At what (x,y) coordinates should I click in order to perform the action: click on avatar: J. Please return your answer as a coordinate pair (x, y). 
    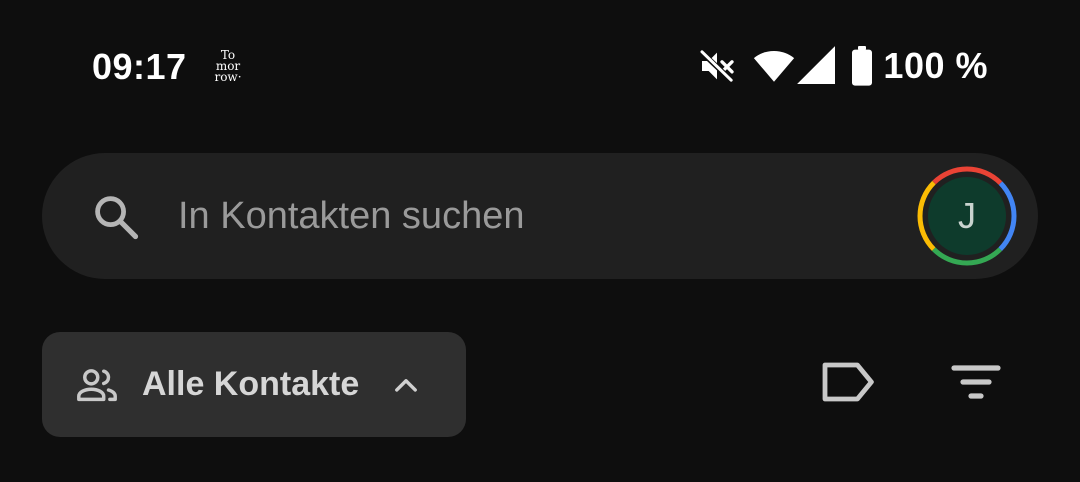
    Looking at the image, I should click on (967, 216).